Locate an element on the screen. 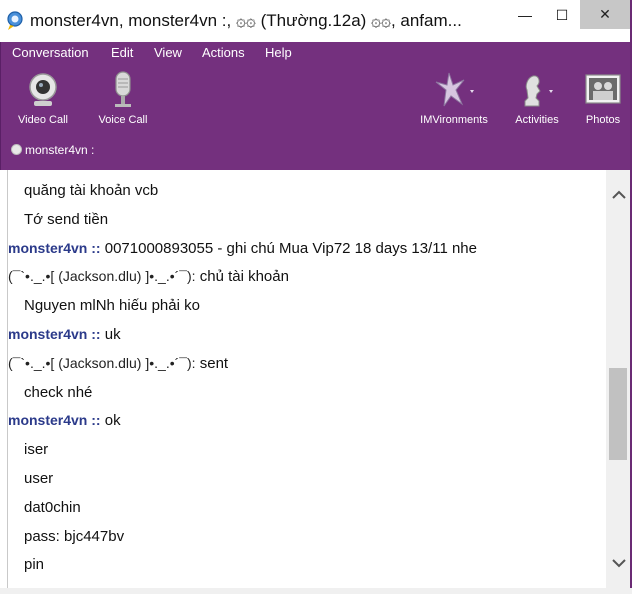  menu-help: Help is located at coordinates (278, 52).